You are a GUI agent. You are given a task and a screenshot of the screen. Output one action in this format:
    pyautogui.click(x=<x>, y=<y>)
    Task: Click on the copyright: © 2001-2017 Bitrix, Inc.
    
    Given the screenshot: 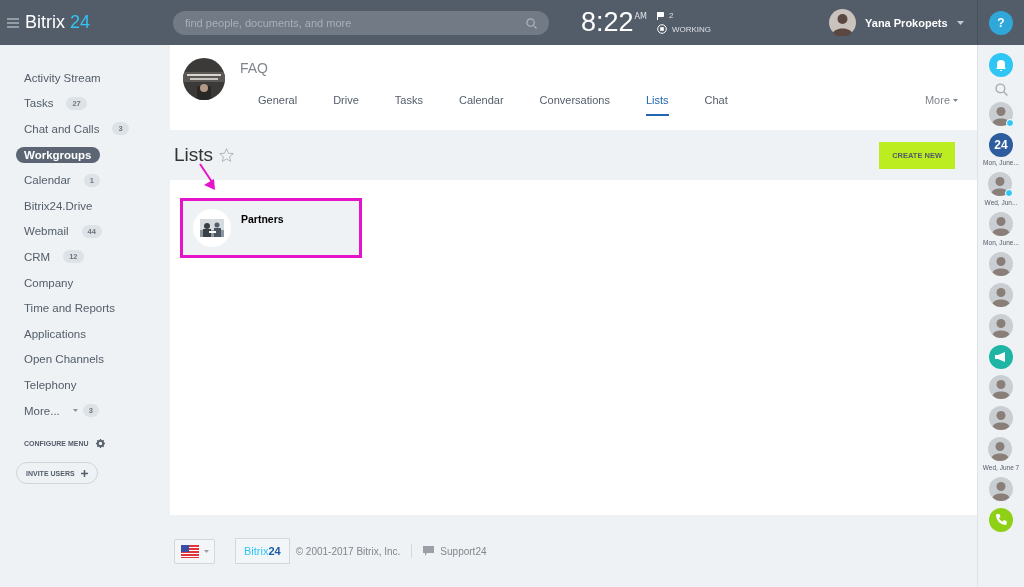 What is the action you would take?
    pyautogui.click(x=348, y=551)
    